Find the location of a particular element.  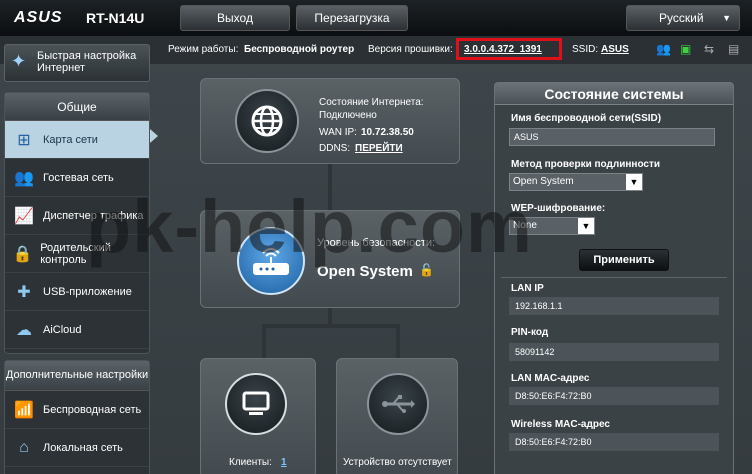

ssid-label: SSID: is located at coordinates (585, 49).